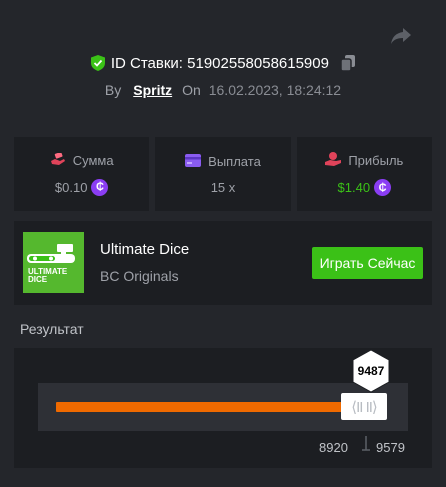 This screenshot has height=487, width=446. Describe the element at coordinates (53, 262) in the screenshot. I see `game-thumbnail: ULTIMATE DICE` at that location.